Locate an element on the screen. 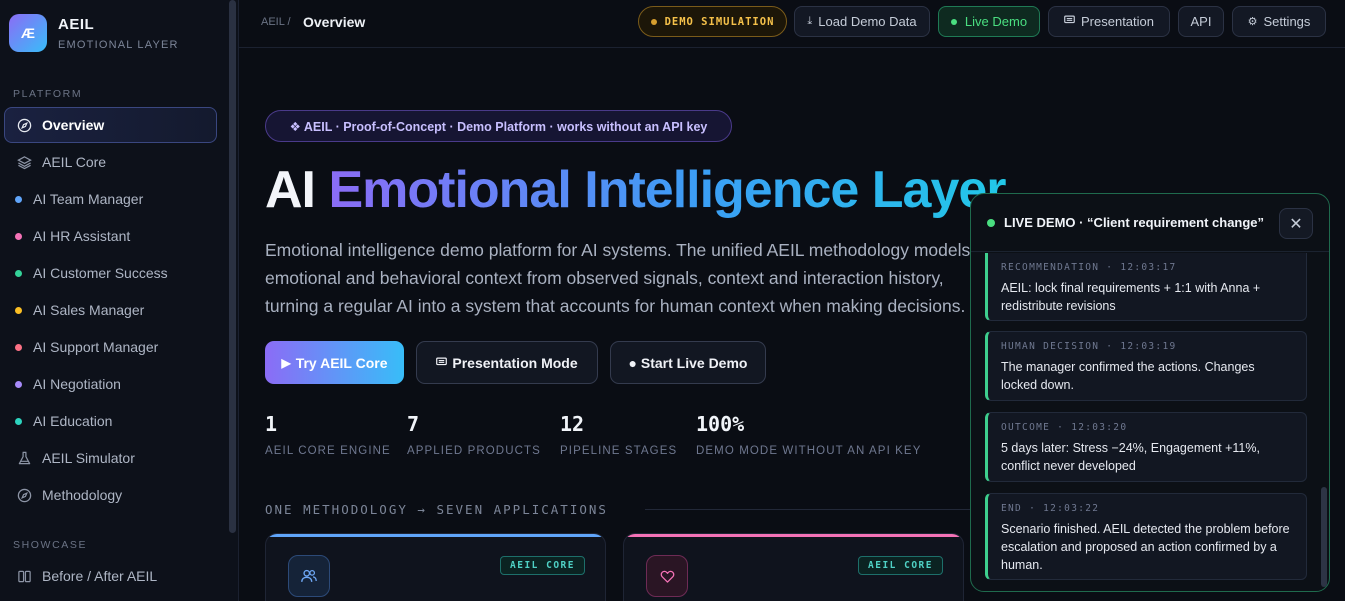  brand-subtitle: EMOTIONAL LAYER is located at coordinates (118, 44).